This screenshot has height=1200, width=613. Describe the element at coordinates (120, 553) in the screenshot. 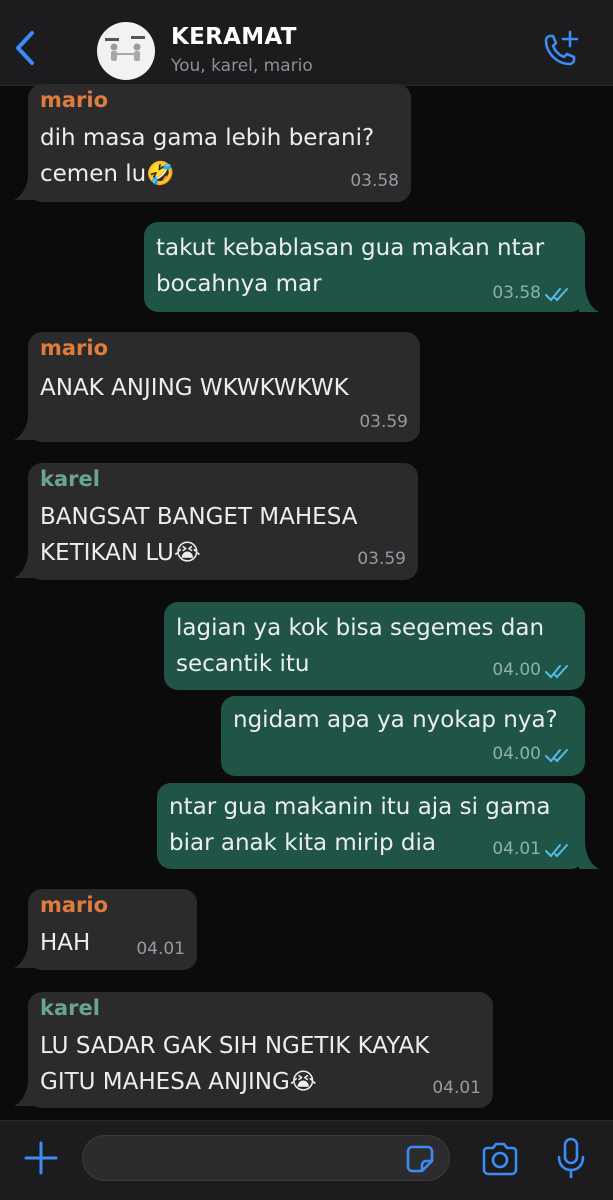

I see `message-text: KETIKAN LU😭` at that location.